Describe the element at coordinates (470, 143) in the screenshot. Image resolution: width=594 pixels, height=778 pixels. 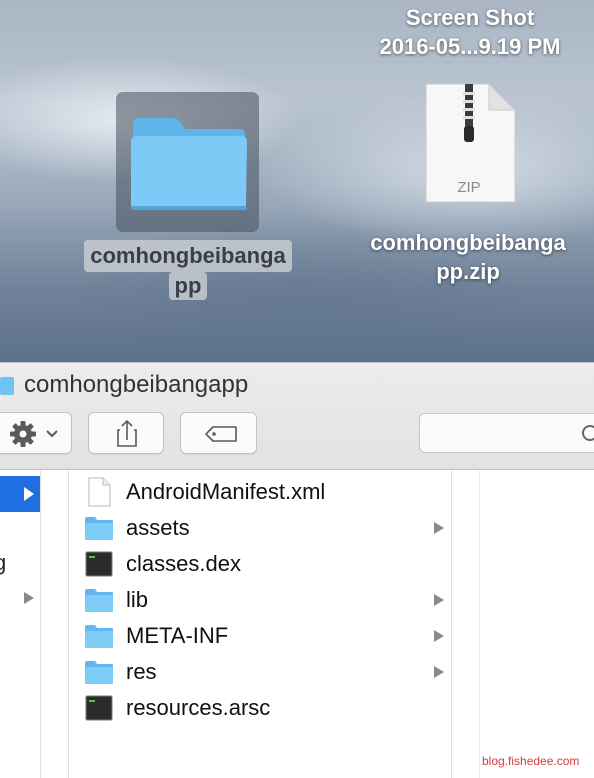
I see `zip-archive-icon: ZIP` at that location.